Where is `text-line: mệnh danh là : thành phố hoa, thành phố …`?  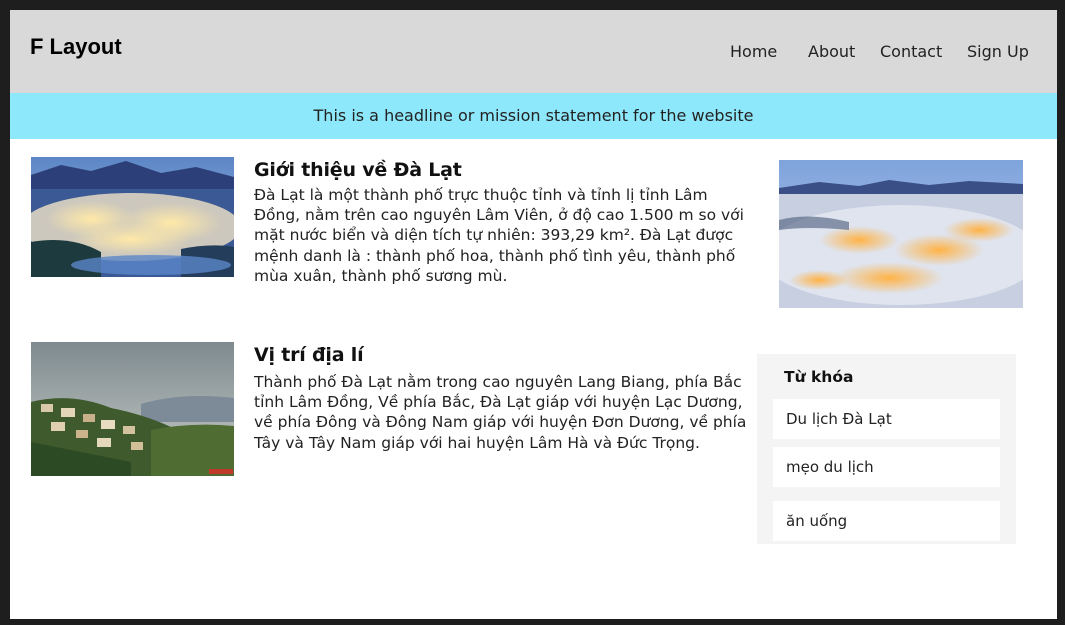
text-line: mệnh danh là : thành phố hoa, thành phố … is located at coordinates (495, 255).